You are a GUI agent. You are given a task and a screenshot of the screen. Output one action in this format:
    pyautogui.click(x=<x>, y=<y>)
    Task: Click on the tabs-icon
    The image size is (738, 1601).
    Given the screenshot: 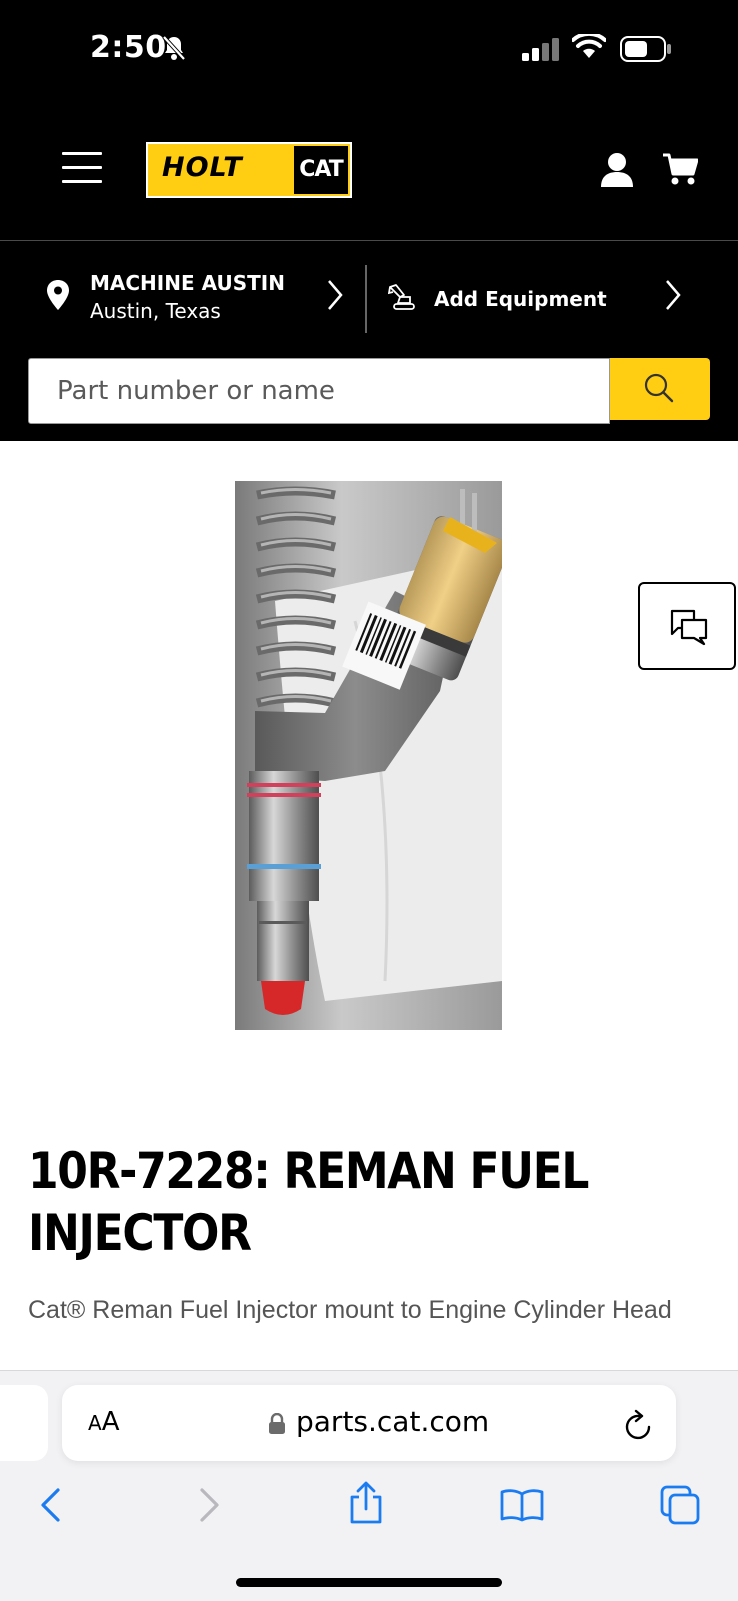 What is the action you would take?
    pyautogui.click(x=680, y=1507)
    